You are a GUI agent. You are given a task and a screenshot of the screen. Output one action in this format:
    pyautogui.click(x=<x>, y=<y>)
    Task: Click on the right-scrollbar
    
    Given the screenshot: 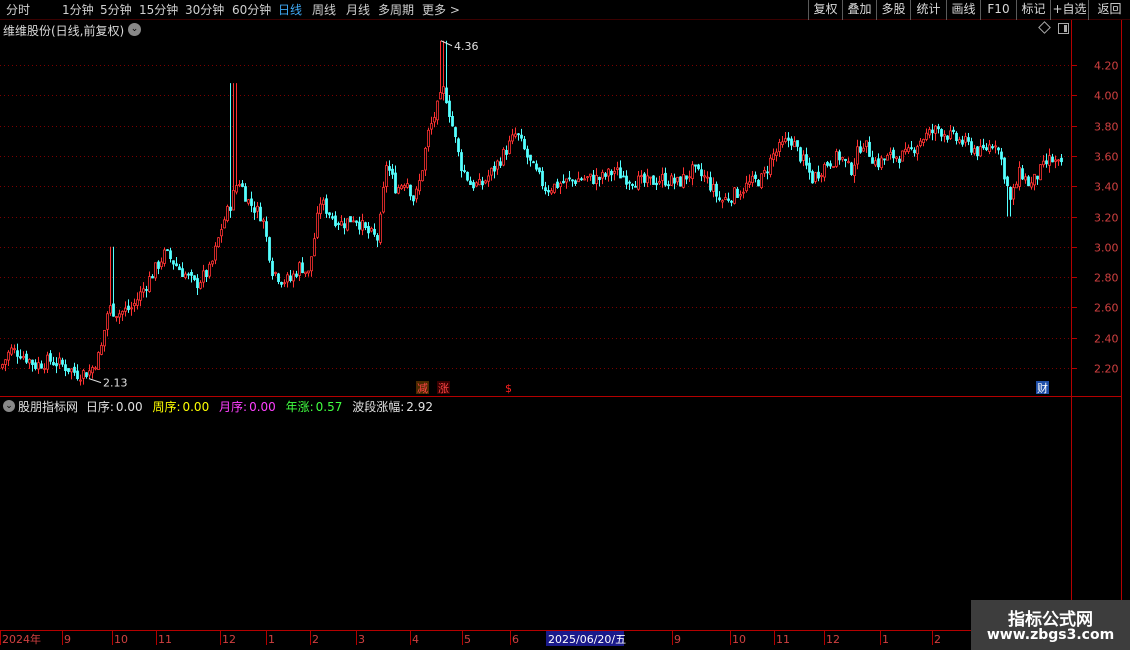 What is the action you would take?
    pyautogui.click(x=1126, y=325)
    